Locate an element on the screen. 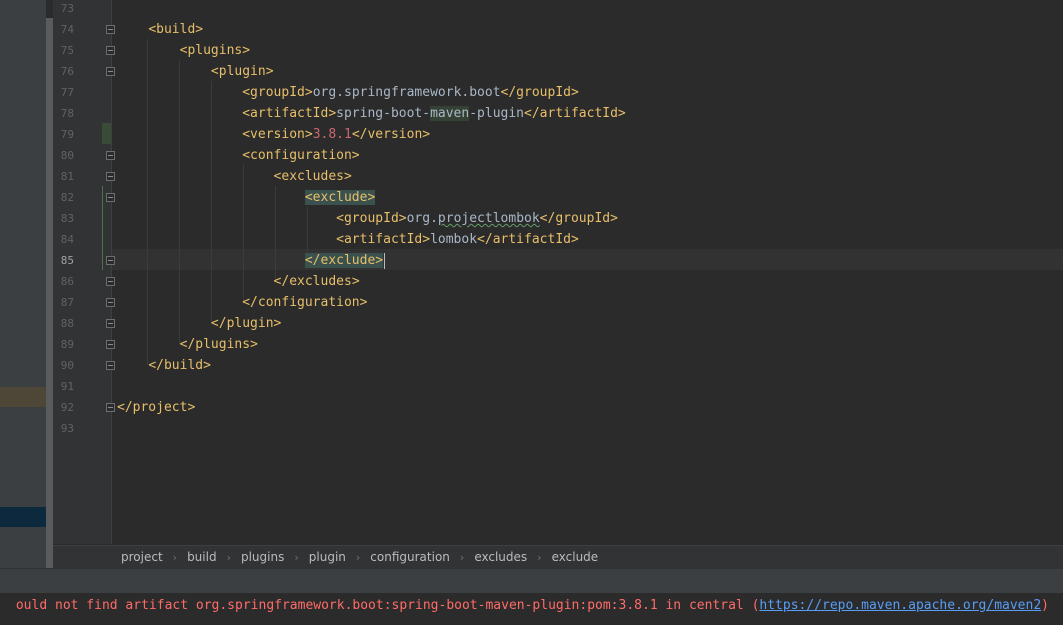 The width and height of the screenshot is (1063, 625). breadcrumb-item-project: project is located at coordinates (142, 557).